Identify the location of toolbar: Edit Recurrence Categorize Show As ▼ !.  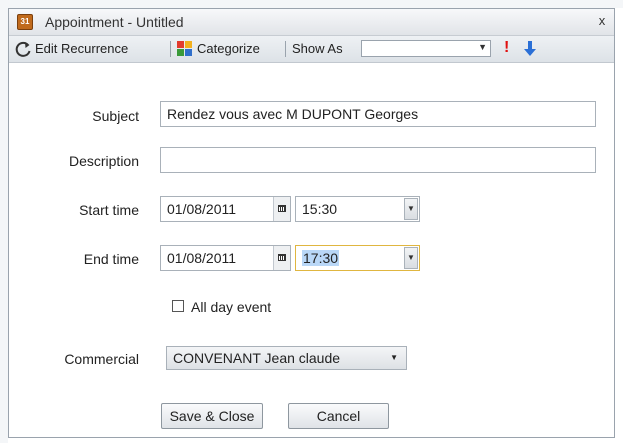
(311, 49).